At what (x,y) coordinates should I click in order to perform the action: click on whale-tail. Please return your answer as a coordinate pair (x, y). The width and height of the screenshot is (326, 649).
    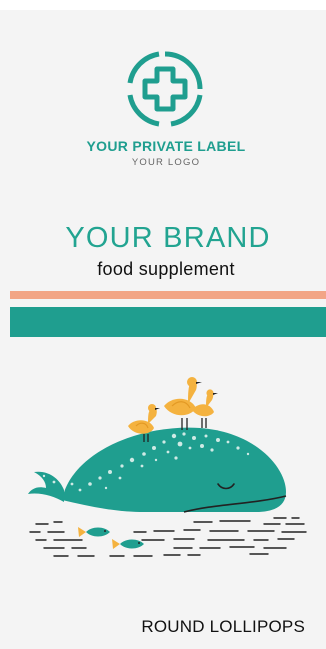
    Looking at the image, I should click on (46, 486).